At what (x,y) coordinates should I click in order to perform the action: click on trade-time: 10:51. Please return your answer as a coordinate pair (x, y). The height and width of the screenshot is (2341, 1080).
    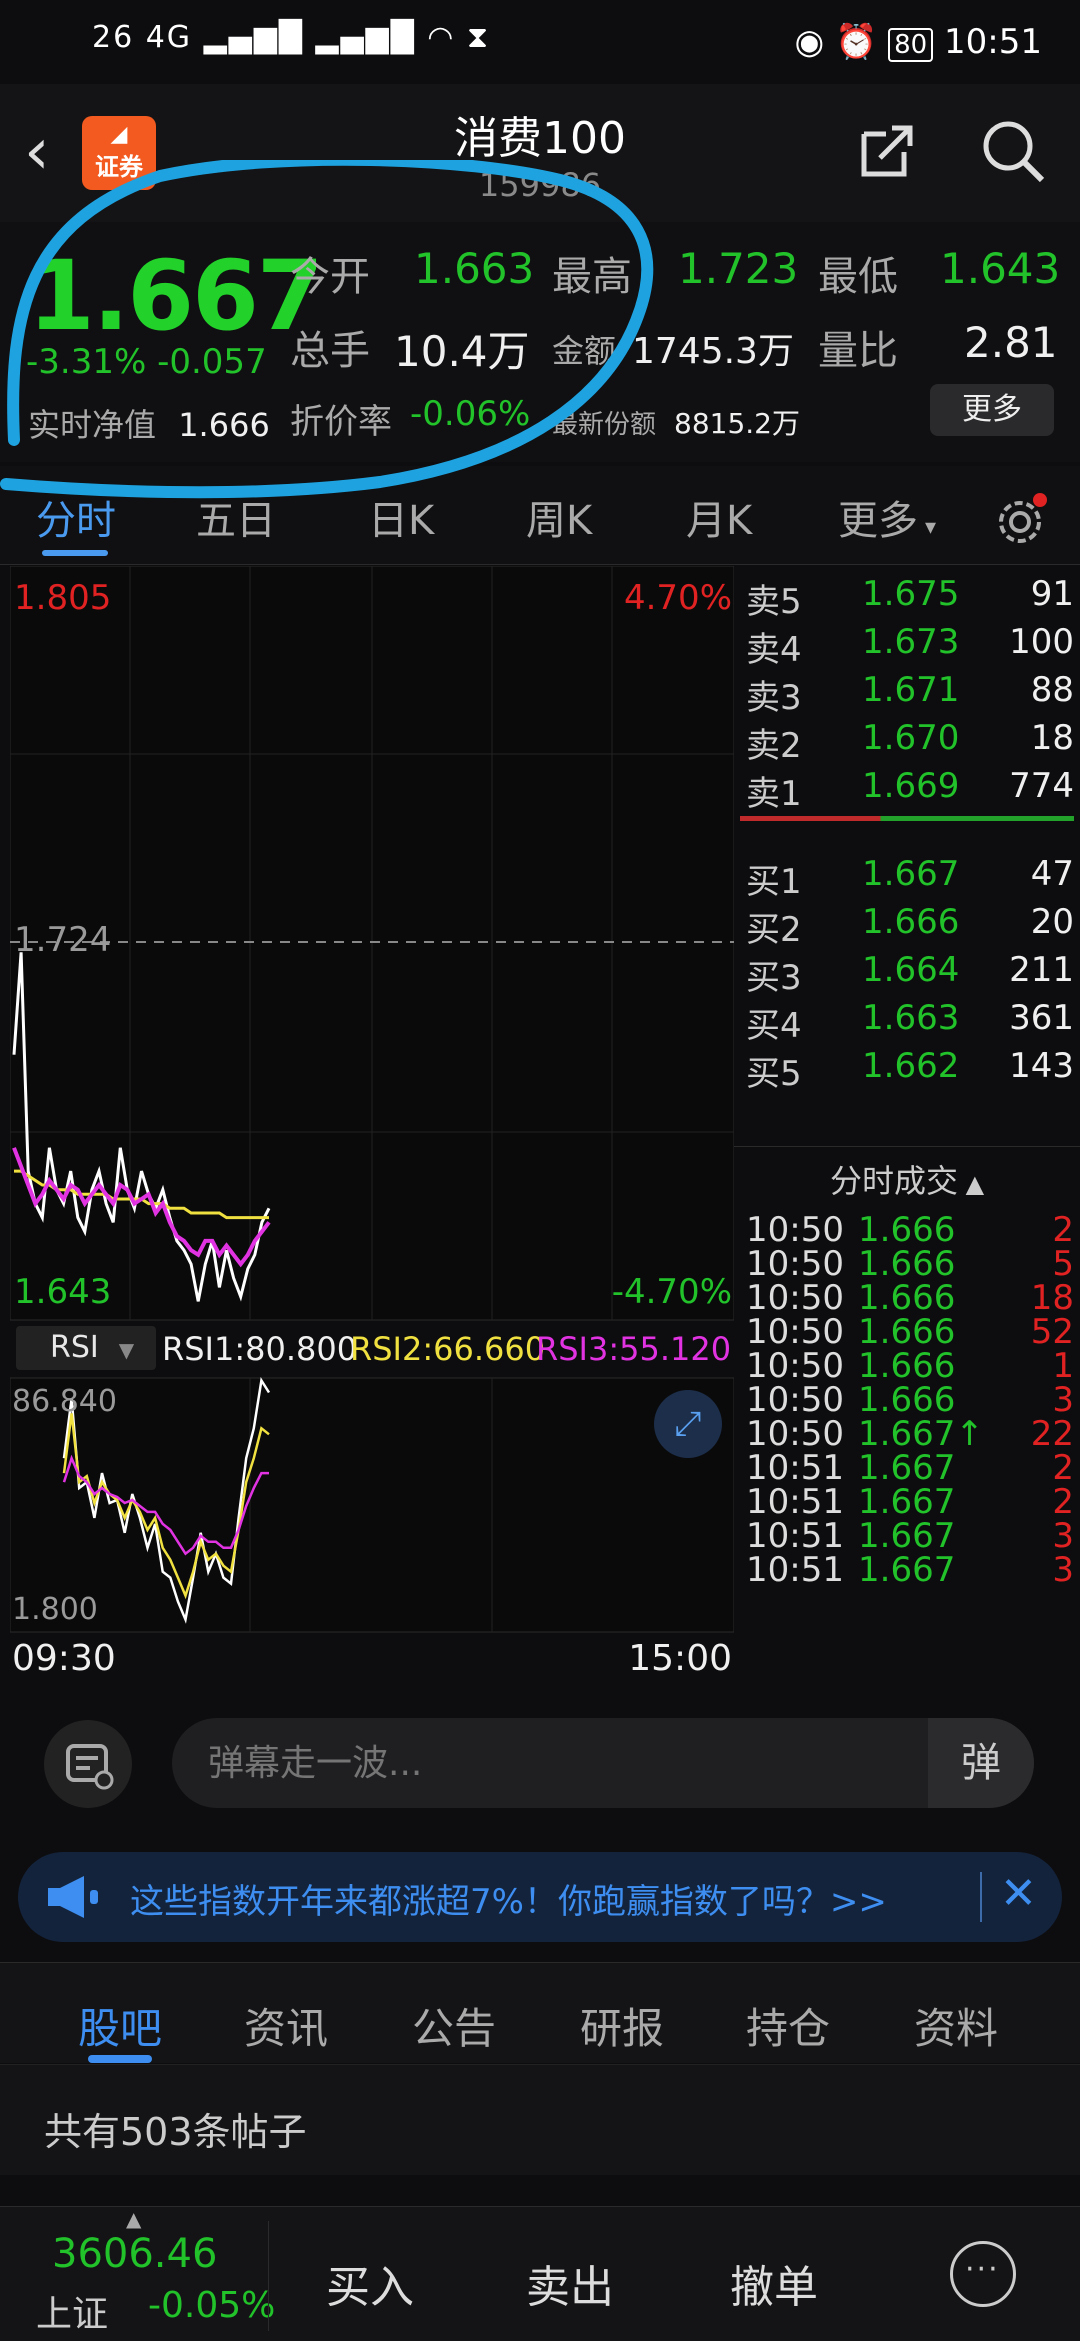
    Looking at the image, I should click on (795, 1570).